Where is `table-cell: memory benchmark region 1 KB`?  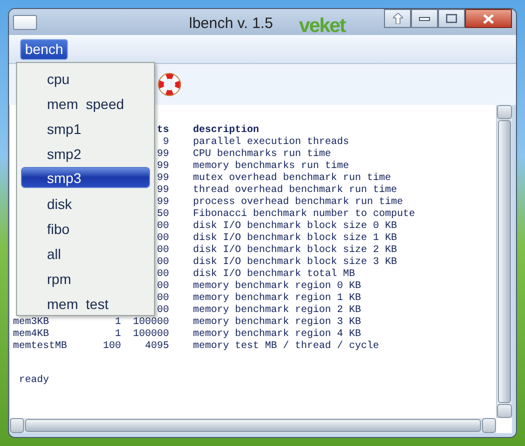
table-cell: memory benchmark region 1 KB is located at coordinates (277, 298).